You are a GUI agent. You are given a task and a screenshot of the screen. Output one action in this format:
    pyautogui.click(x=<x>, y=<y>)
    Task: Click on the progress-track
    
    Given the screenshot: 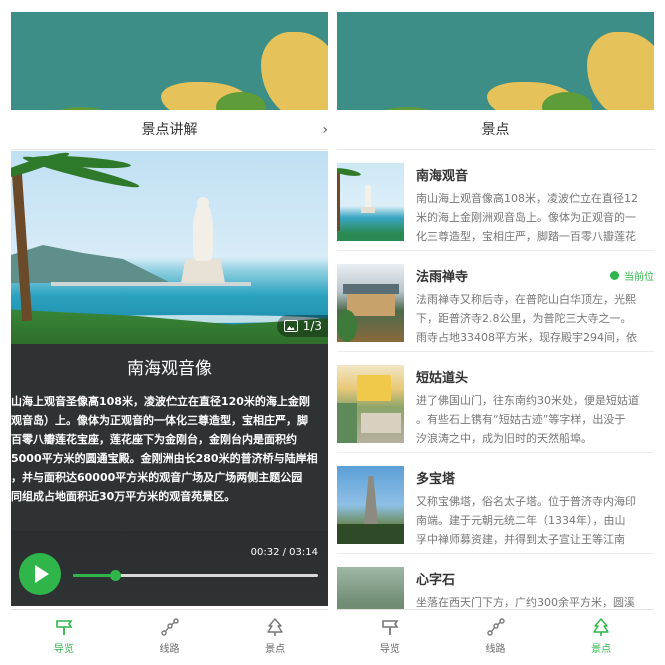 What is the action you would take?
    pyautogui.click(x=195, y=575)
    